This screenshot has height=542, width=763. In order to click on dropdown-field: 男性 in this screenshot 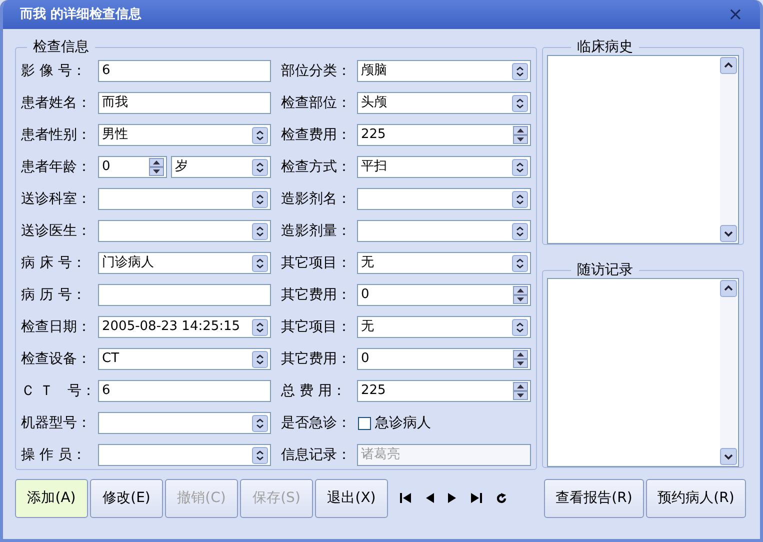, I will do `click(184, 135)`.